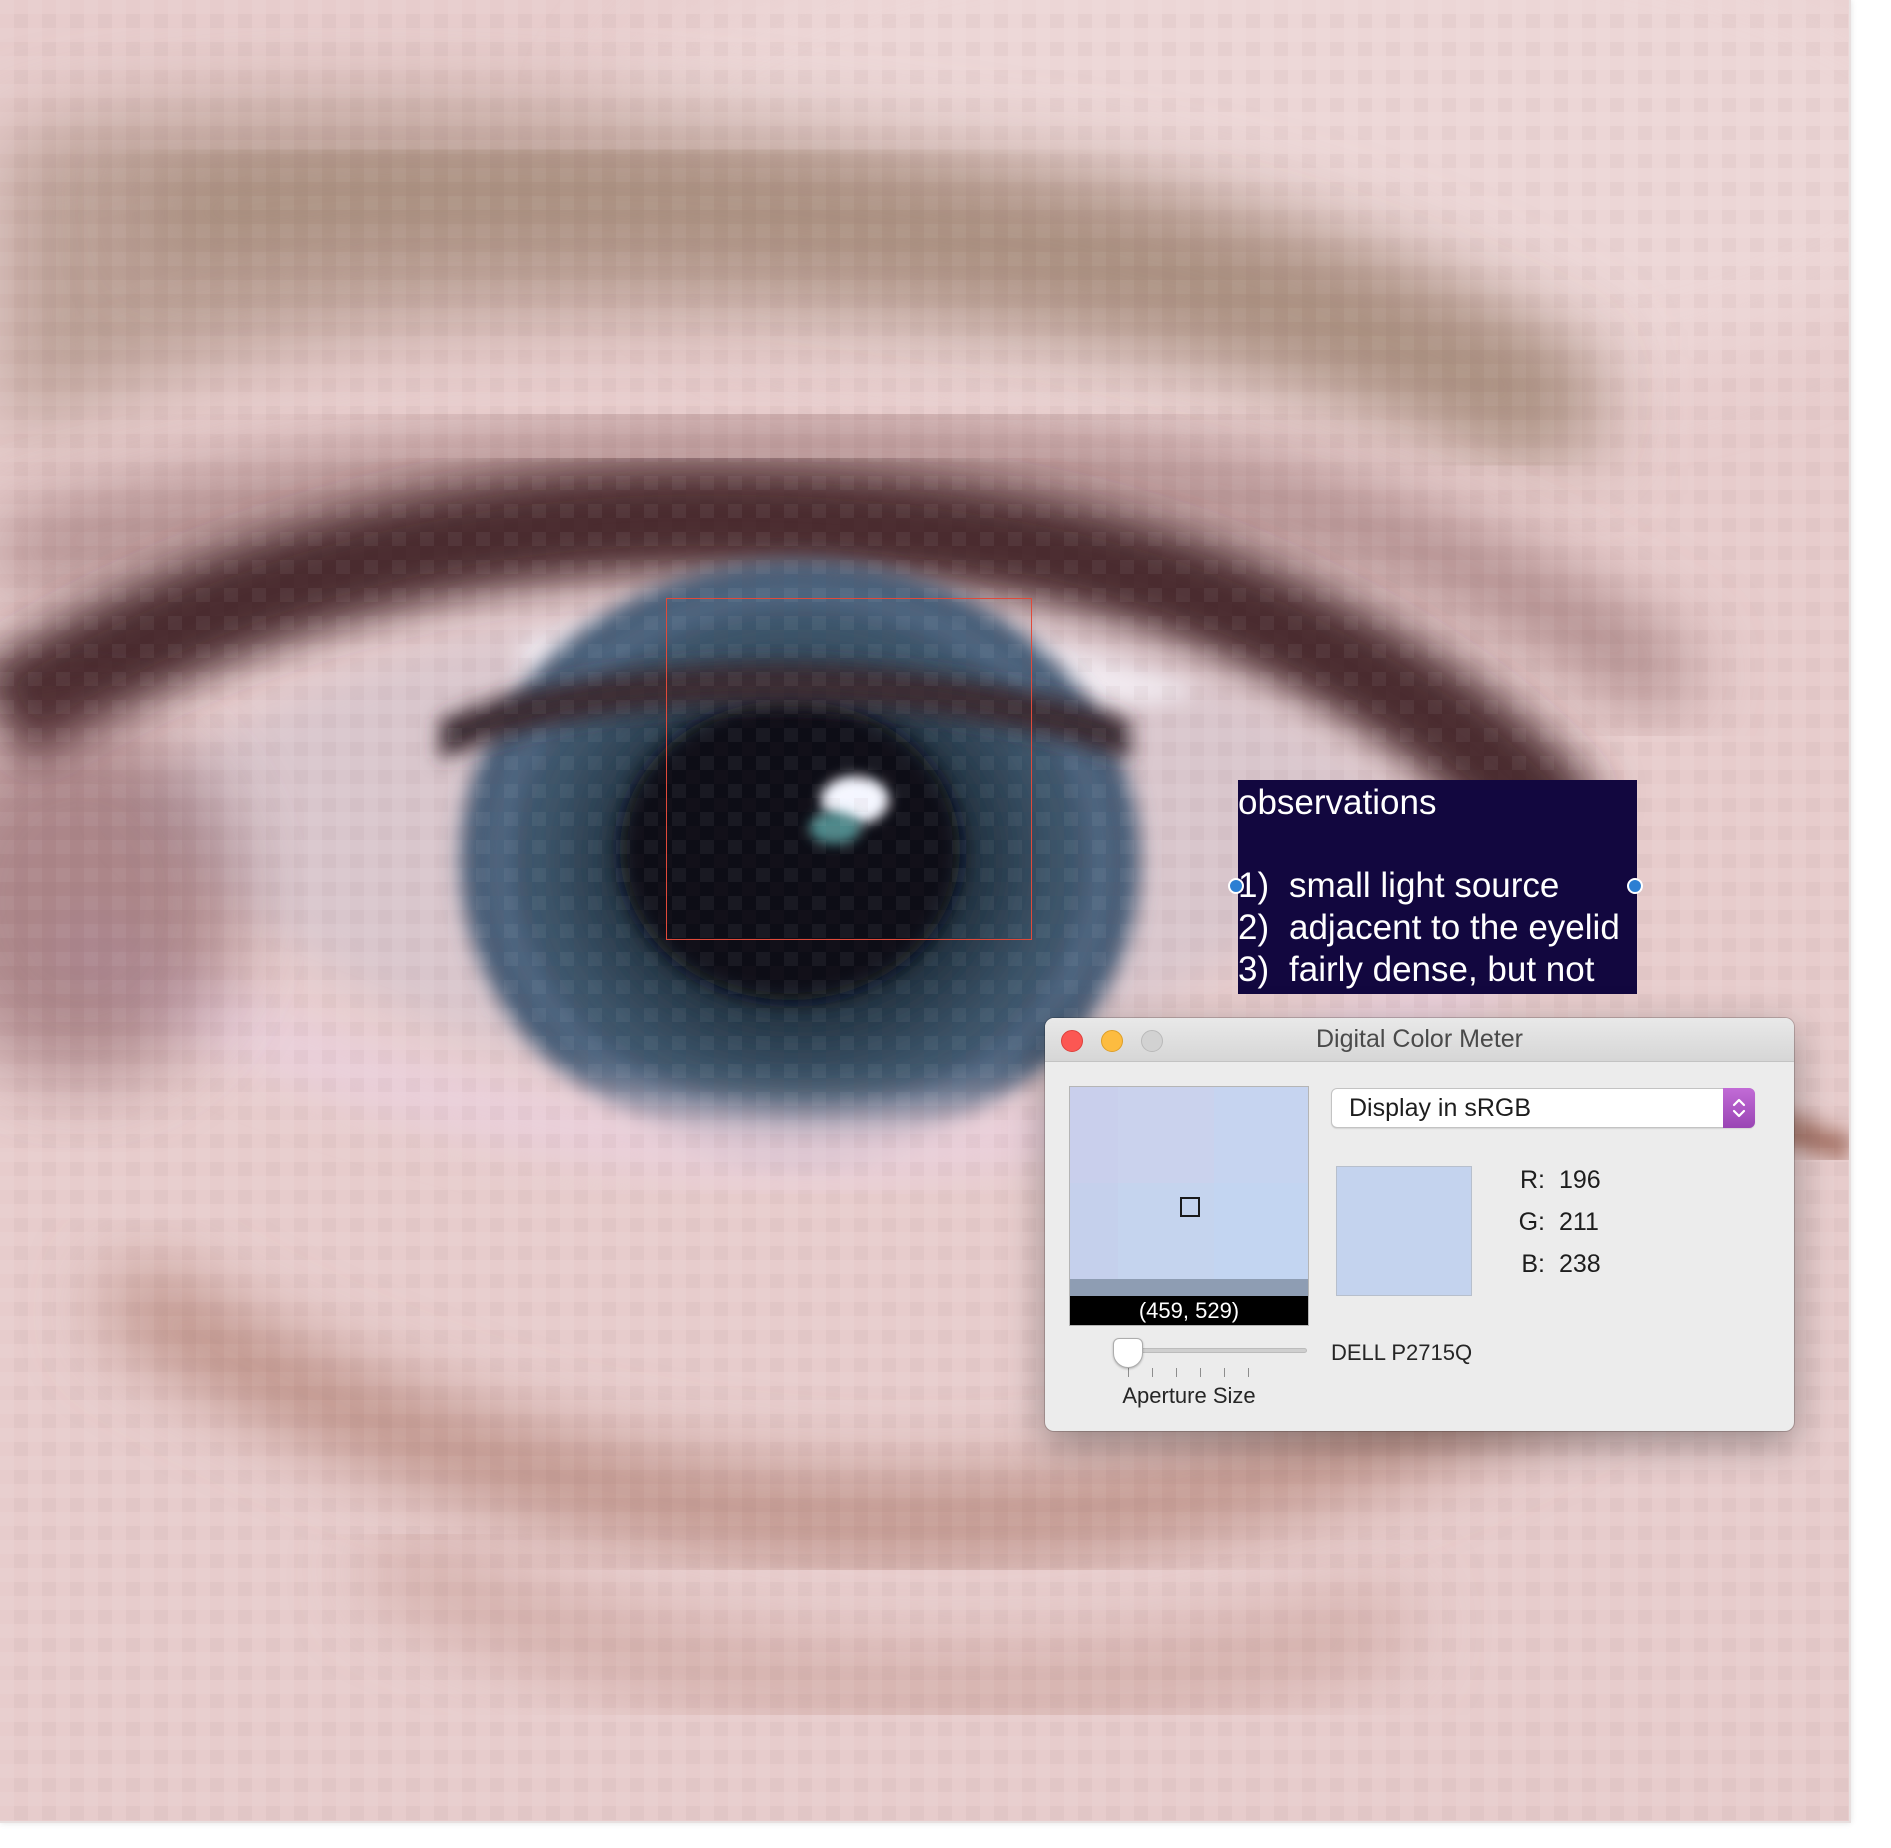  Describe the element at coordinates (1532, 1180) in the screenshot. I see `red-label: R:` at that location.